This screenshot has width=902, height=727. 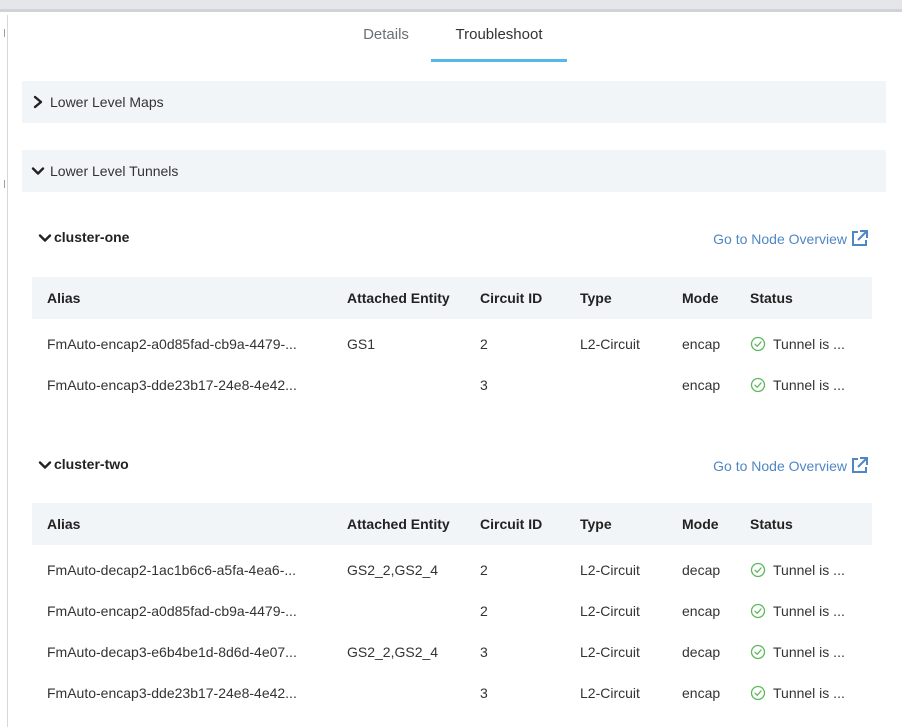 I want to click on active-tab-indicator, so click(x=499, y=60).